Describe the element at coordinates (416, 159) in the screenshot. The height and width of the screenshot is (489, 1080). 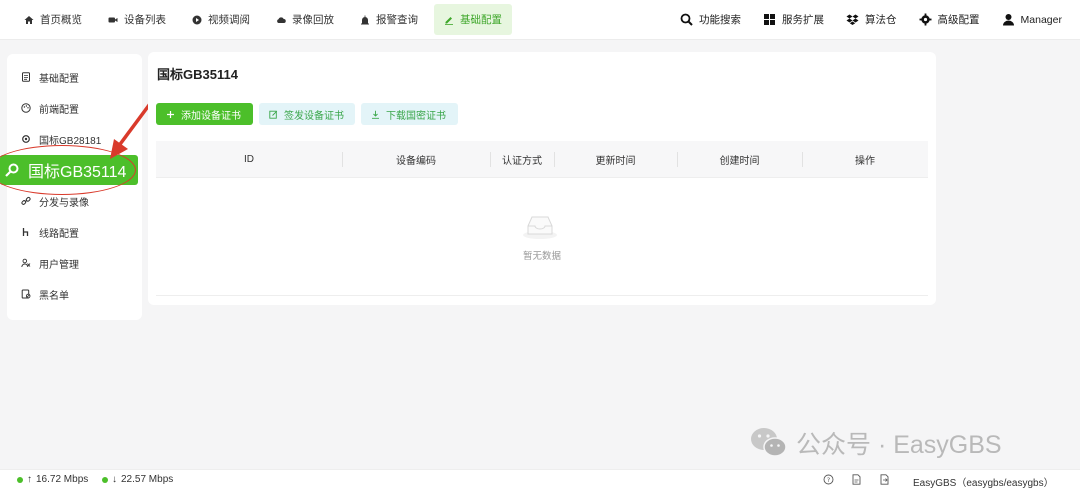
I see `column-header-device-code: 设备编码` at that location.